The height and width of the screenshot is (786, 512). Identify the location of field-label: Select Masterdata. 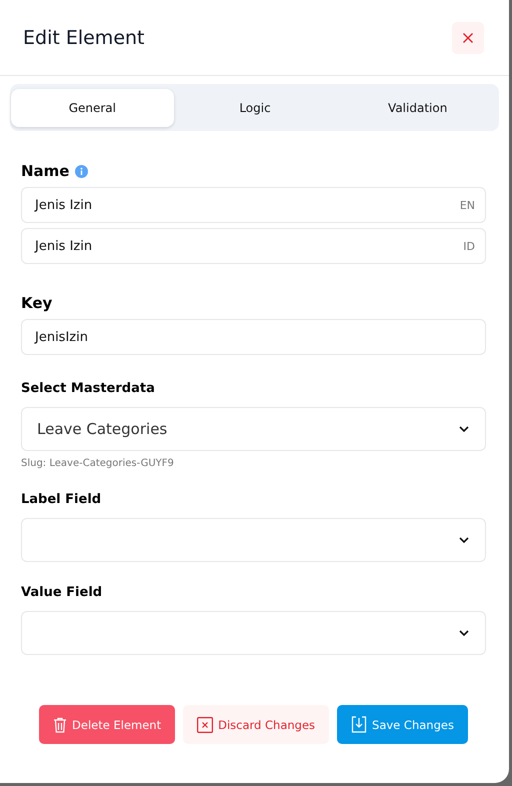
(88, 389).